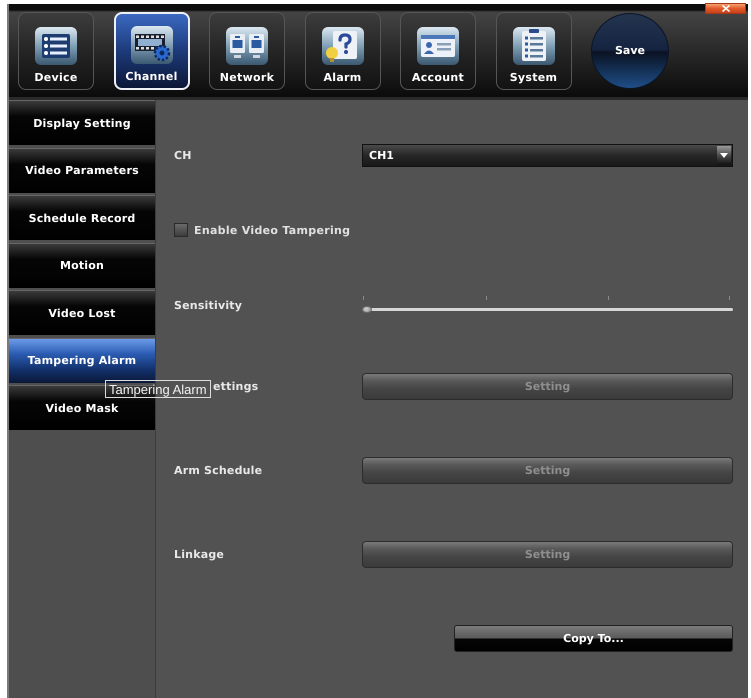 The width and height of the screenshot is (751, 698). I want to click on field-label: Linkage, so click(199, 554).